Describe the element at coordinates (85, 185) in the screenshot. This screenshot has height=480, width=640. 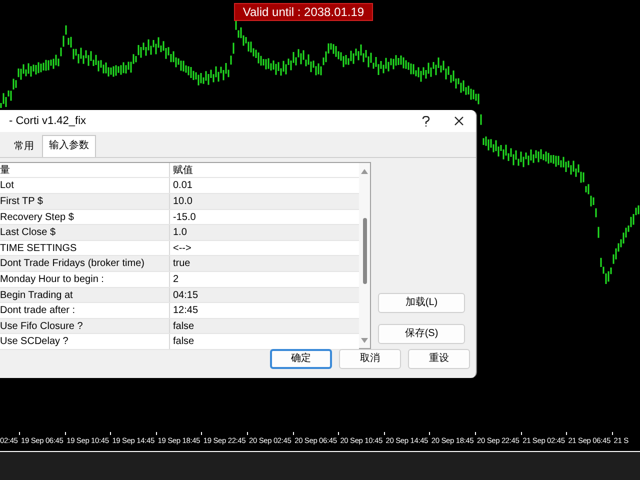
I see `table-cell: Lot` at that location.